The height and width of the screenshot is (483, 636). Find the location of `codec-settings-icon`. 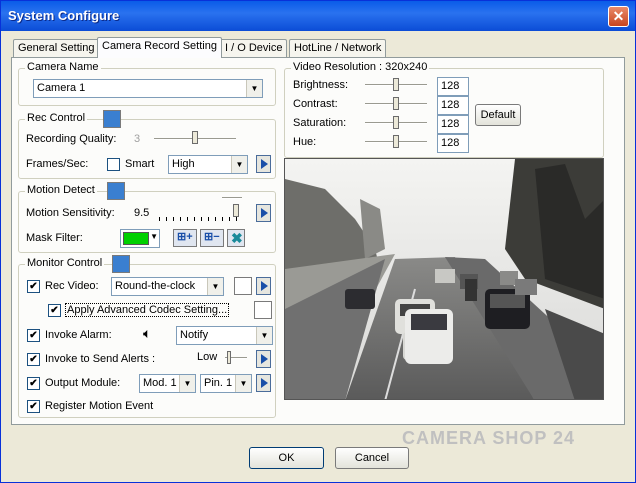

codec-settings-icon is located at coordinates (263, 310).